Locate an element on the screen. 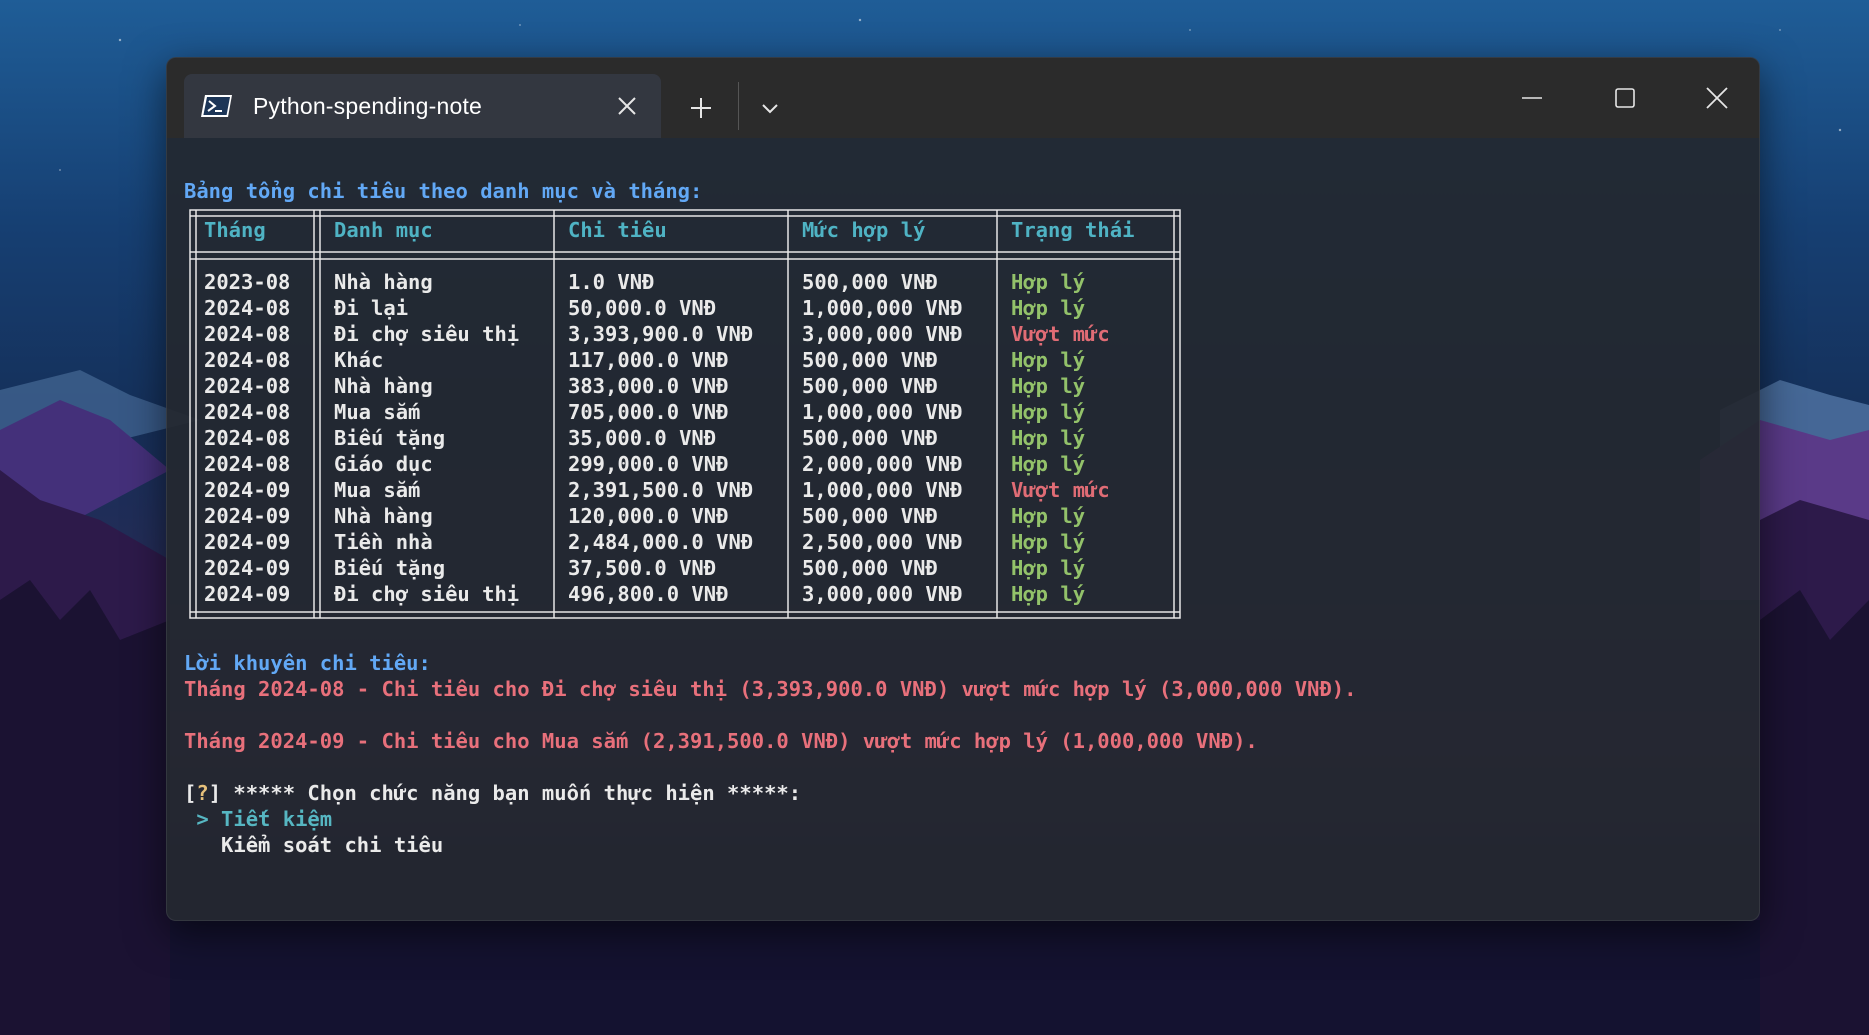 The height and width of the screenshot is (1035, 1869). header-spent: Chi tiêu is located at coordinates (617, 230).